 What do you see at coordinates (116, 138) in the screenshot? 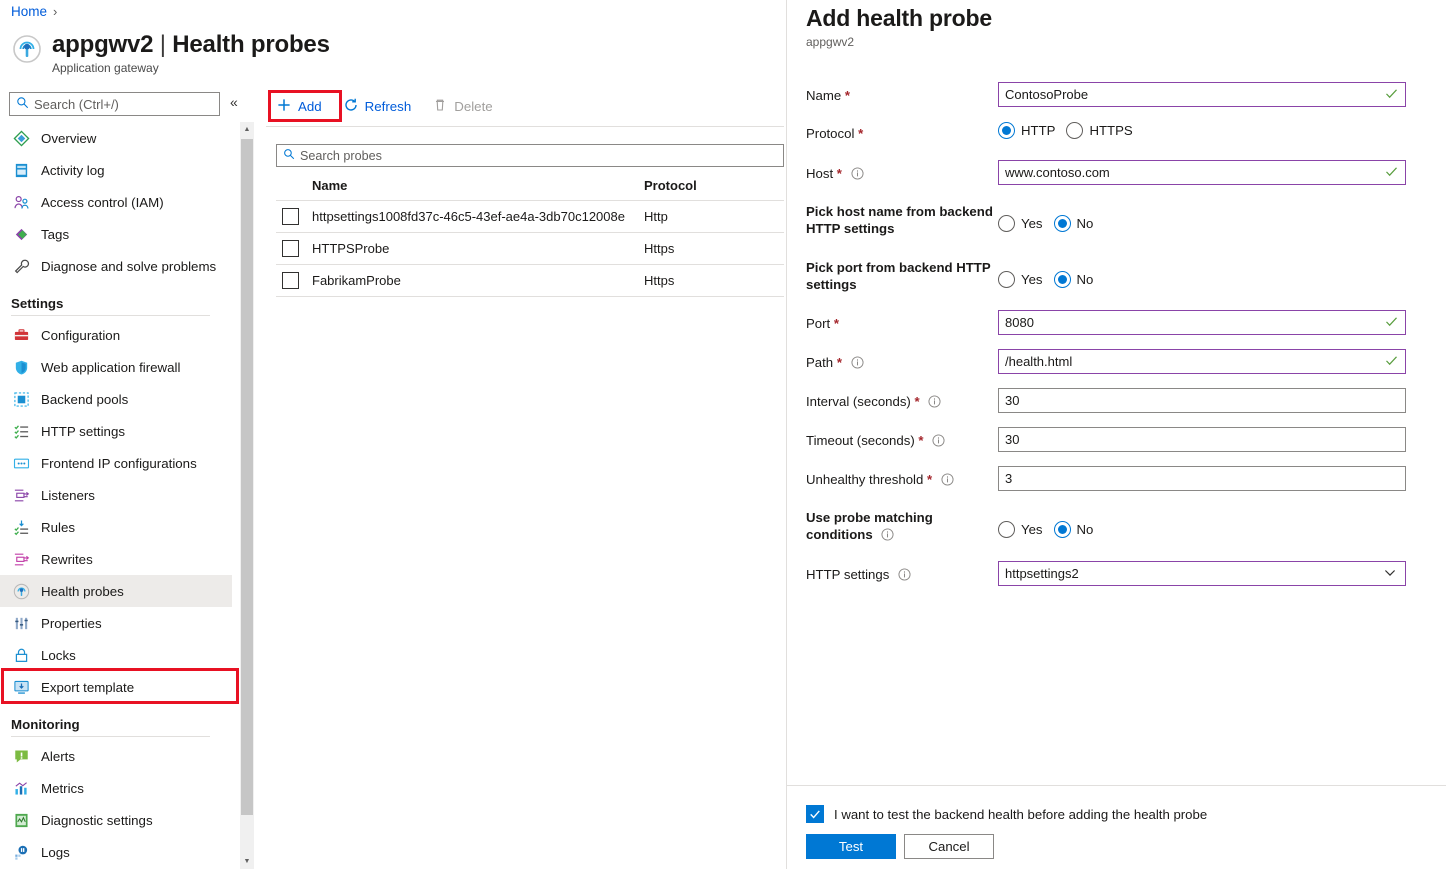
I see `sidebar-item-overview: Overview` at bounding box center [116, 138].